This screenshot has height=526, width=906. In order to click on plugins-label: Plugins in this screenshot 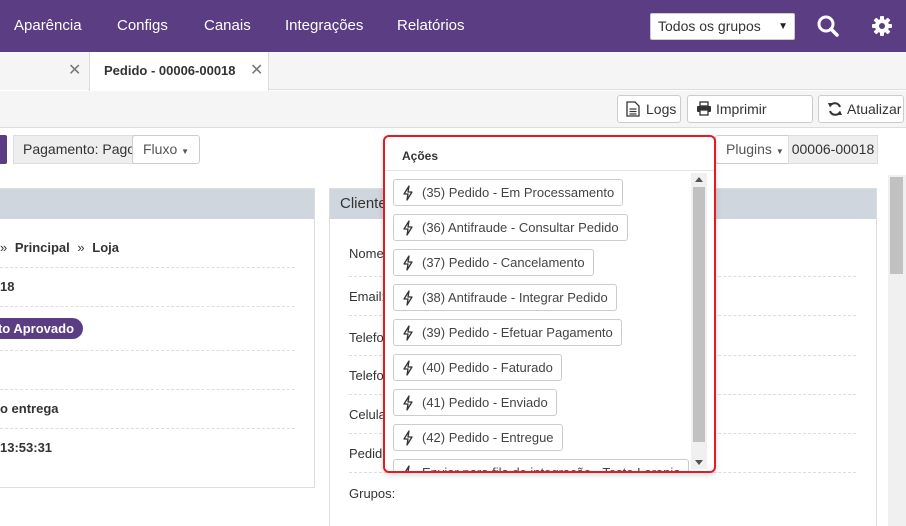, I will do `click(749, 149)`.